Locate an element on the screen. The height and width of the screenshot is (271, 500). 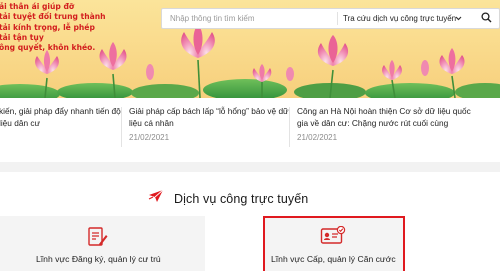
search-input is located at coordinates (247, 18).